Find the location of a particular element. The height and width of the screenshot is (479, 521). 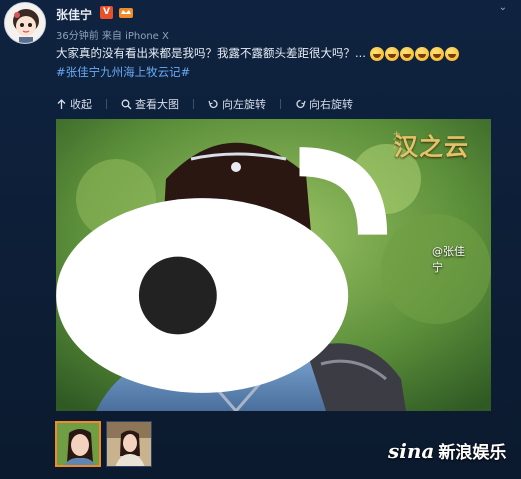

chevron-down-icon: ⌄ is located at coordinates (503, 7).